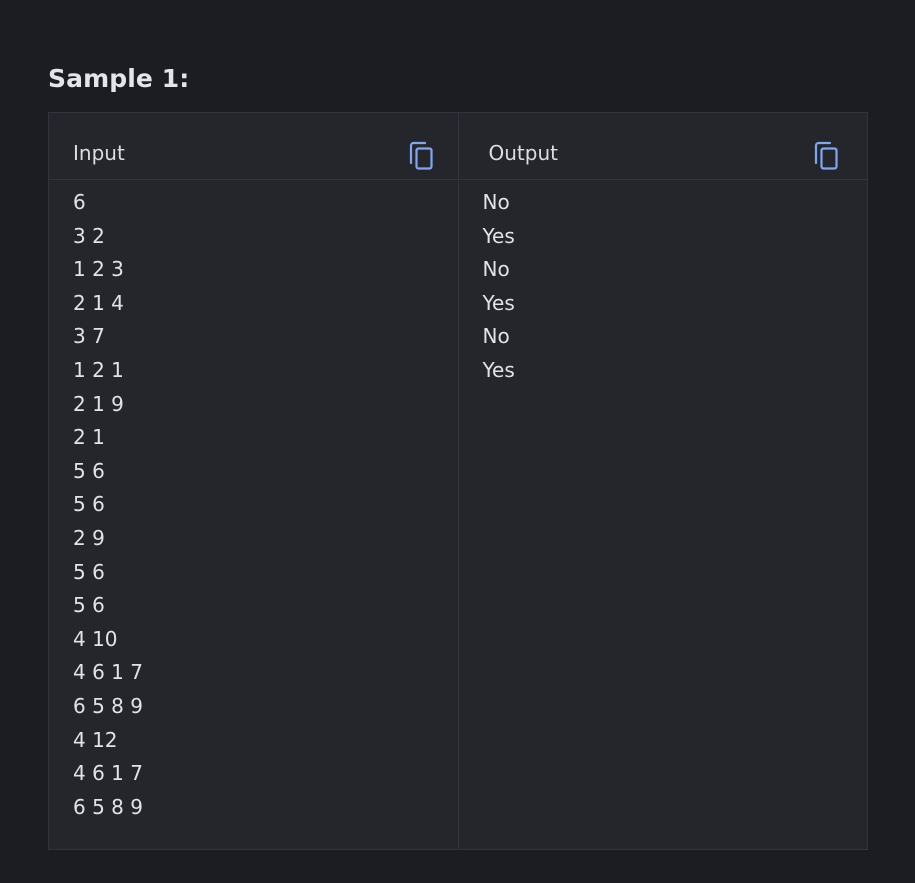 This screenshot has width=915, height=883. Describe the element at coordinates (523, 153) in the screenshot. I see `output-label: Output` at that location.